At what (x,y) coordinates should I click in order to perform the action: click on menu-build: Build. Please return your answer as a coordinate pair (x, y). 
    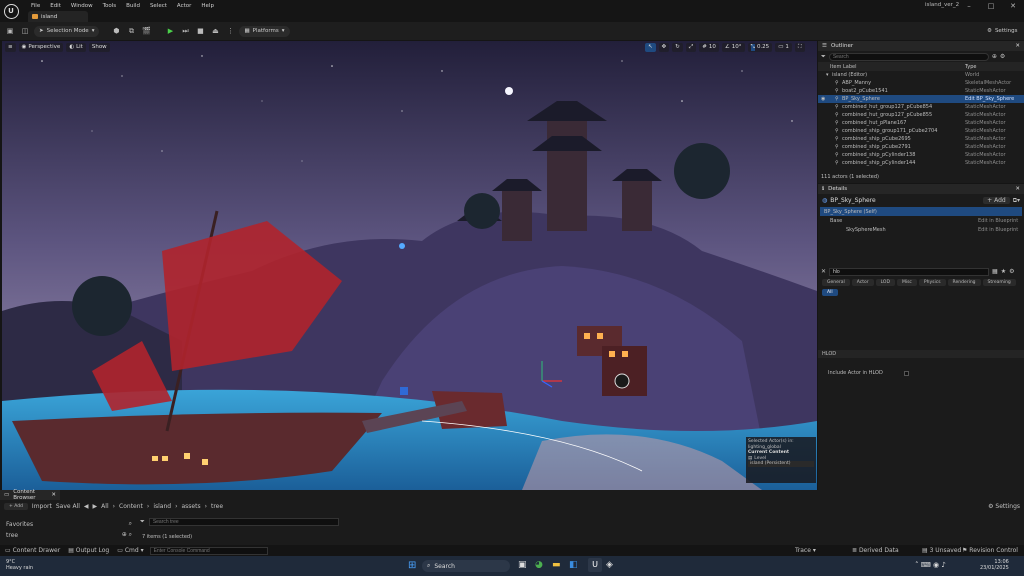
    Looking at the image, I should click on (133, 6).